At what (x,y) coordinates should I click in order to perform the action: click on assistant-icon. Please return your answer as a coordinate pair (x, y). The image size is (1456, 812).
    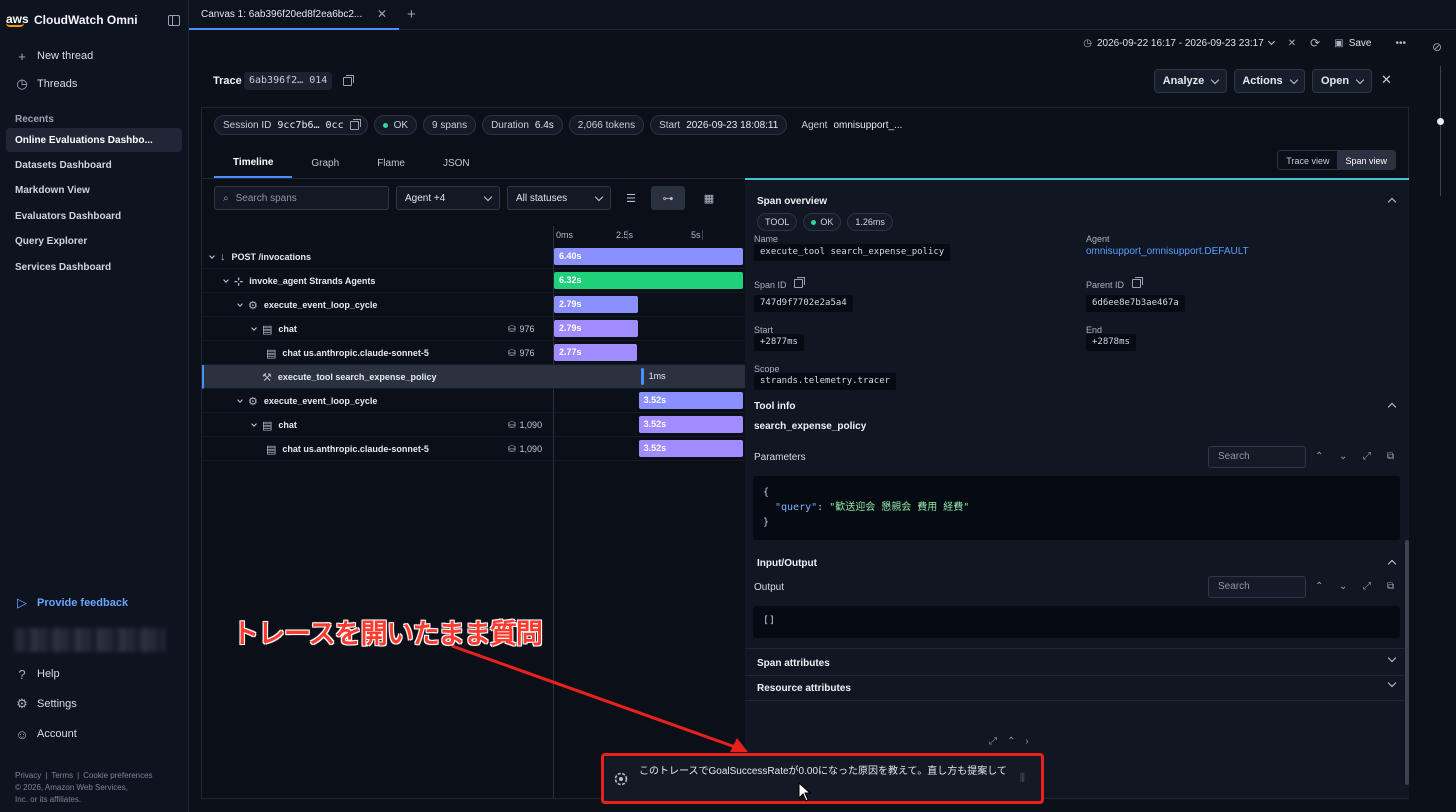
    Looking at the image, I should click on (621, 779).